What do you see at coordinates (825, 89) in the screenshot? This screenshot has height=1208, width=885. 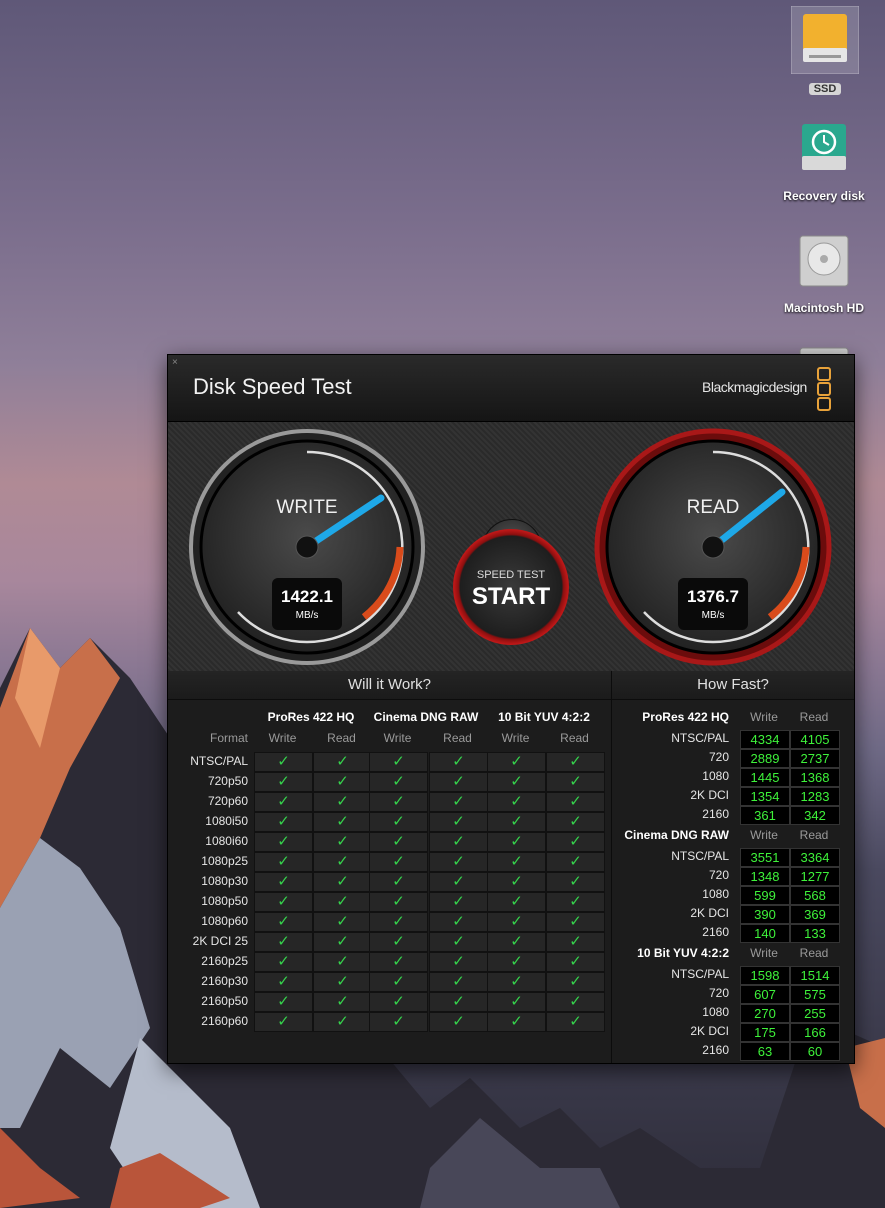 I see `desktop-icon-label: SSD` at bounding box center [825, 89].